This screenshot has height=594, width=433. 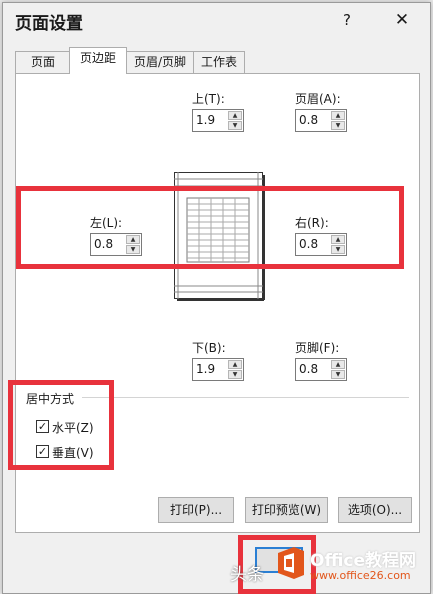 I want to click on watermark: 头条 Office教程网 www.office26.com, so click(x=331, y=563).